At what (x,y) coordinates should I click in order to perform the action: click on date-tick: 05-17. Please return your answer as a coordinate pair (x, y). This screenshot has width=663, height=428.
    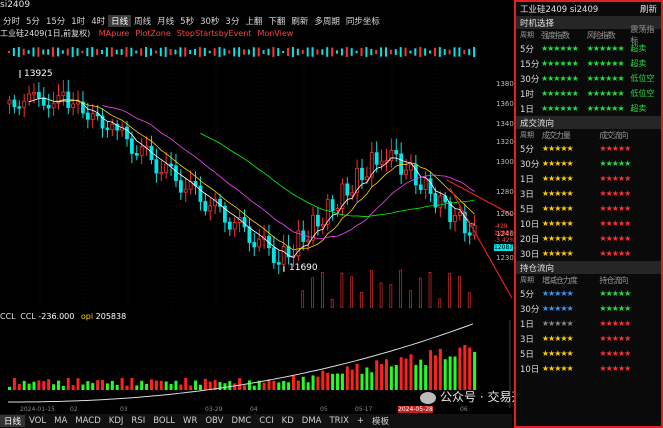
    Looking at the image, I should click on (364, 409).